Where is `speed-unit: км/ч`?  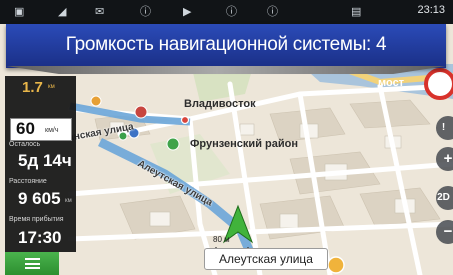
speed-unit: км/ч is located at coordinates (52, 130).